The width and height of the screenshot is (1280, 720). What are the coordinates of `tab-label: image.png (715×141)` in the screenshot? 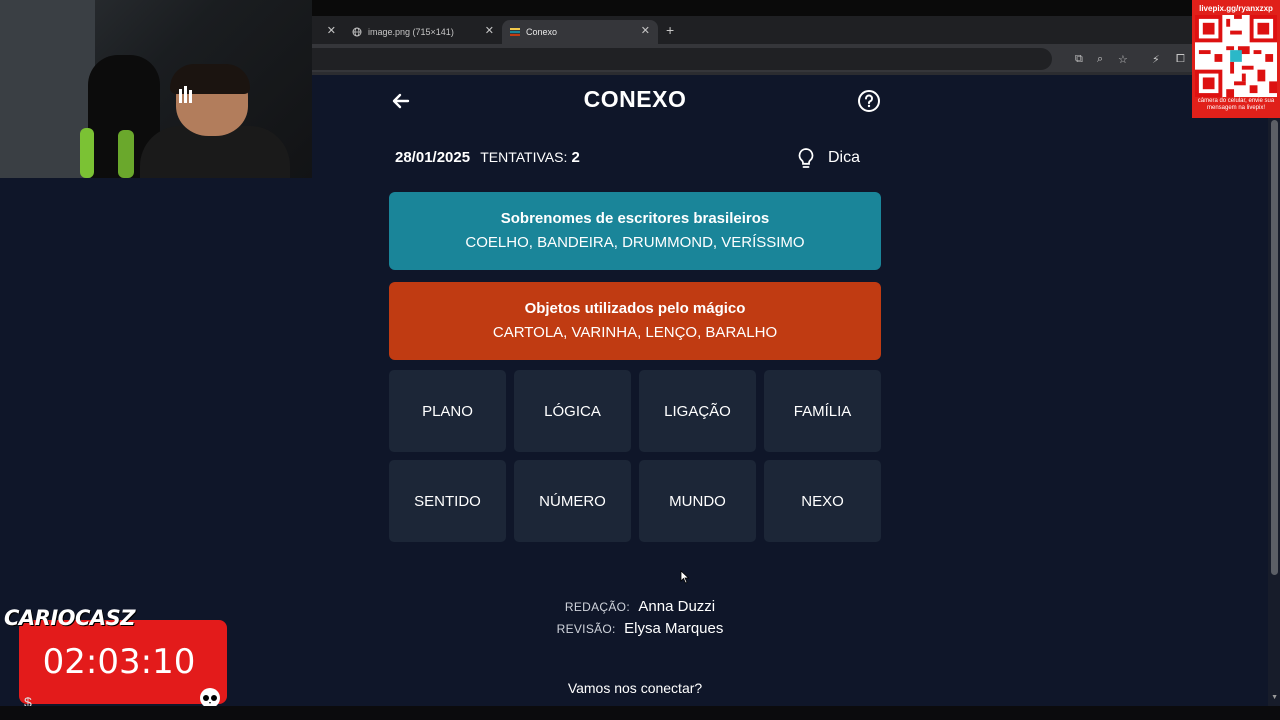 It's located at (411, 32).